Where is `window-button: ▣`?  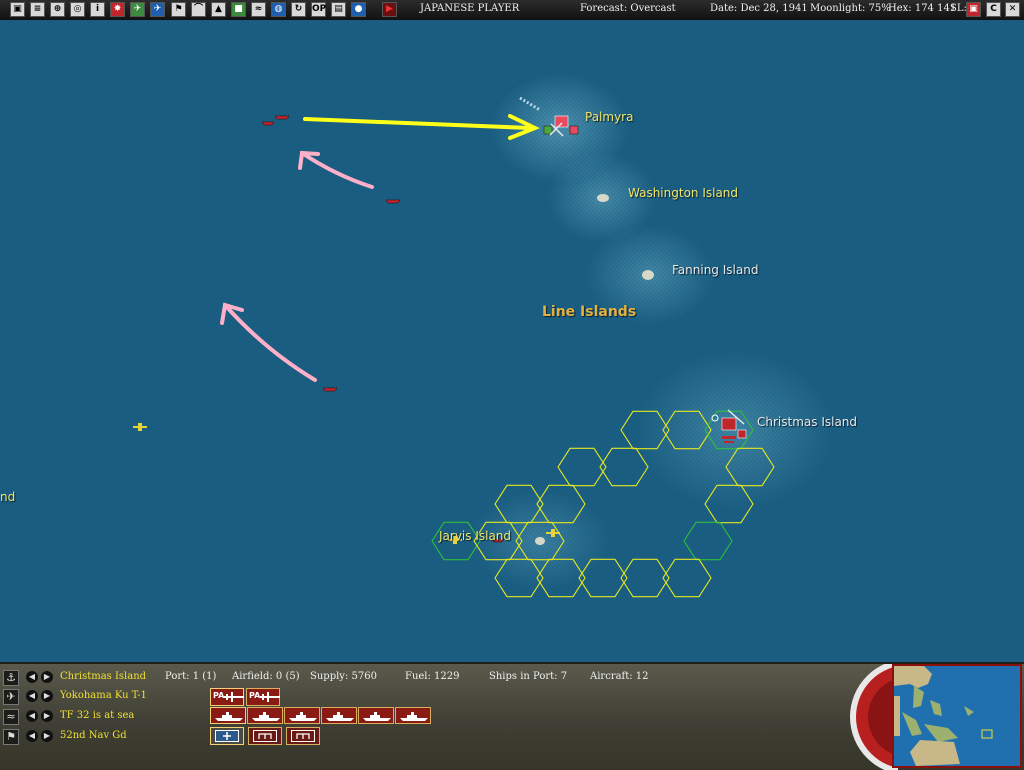 window-button: ▣ is located at coordinates (973, 9).